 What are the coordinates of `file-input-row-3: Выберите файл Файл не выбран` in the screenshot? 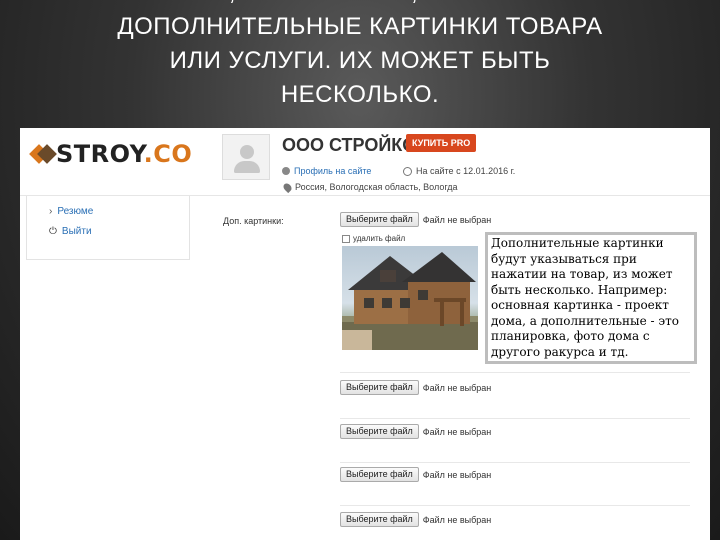 It's located at (415, 431).